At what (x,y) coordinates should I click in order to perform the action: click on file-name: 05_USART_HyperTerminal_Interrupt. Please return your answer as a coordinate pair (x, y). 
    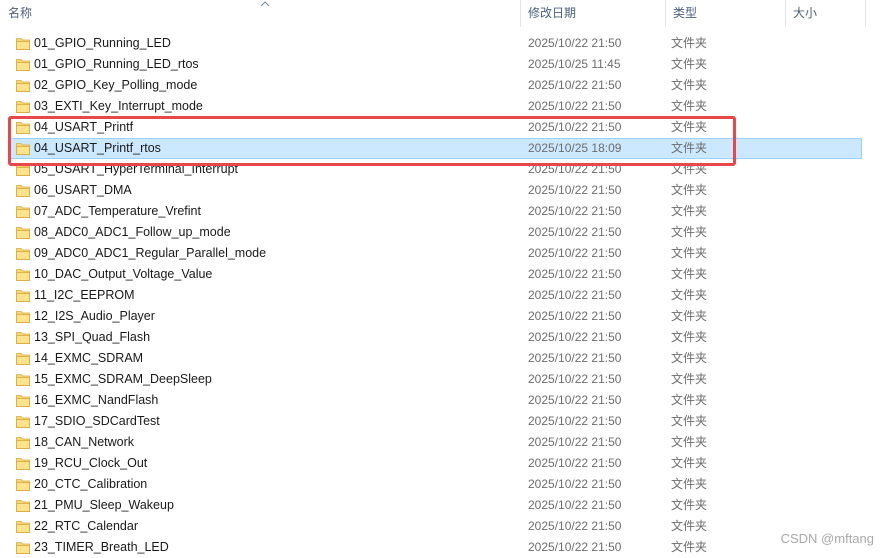
    Looking at the image, I should click on (136, 169).